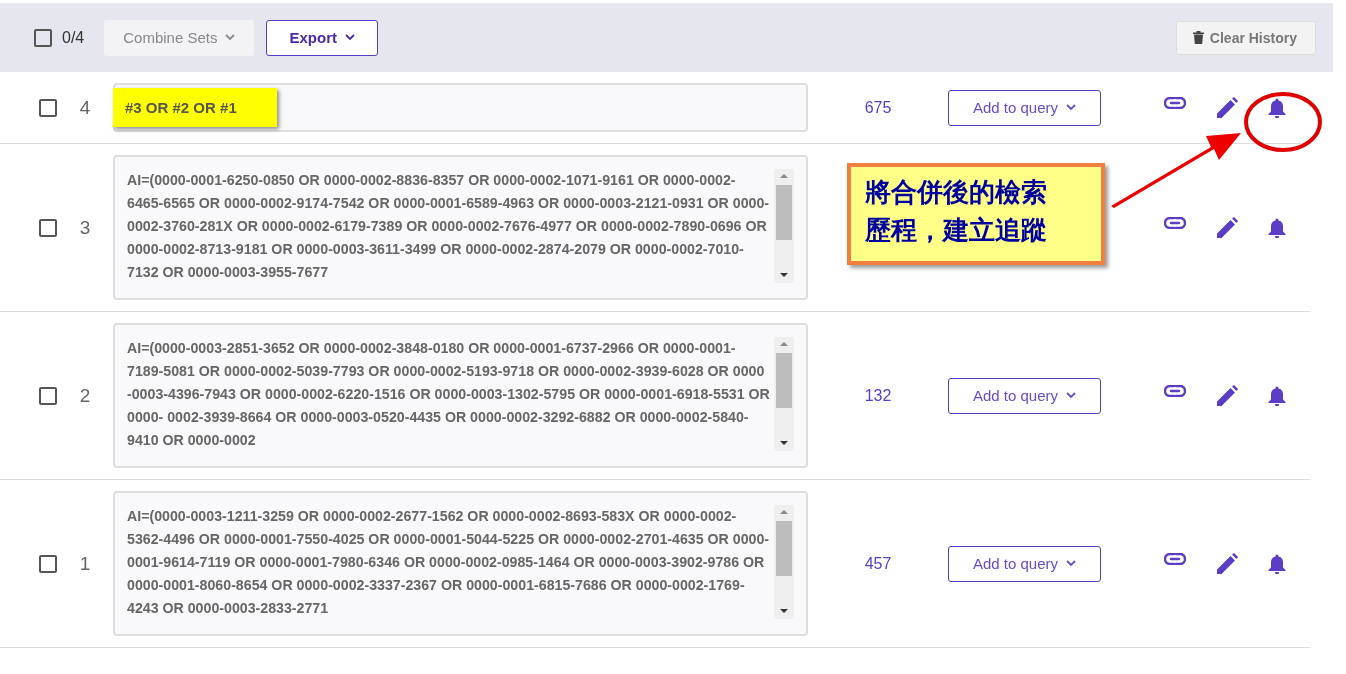 This screenshot has width=1346, height=674. What do you see at coordinates (878, 395) in the screenshot?
I see `result-count: 132` at bounding box center [878, 395].